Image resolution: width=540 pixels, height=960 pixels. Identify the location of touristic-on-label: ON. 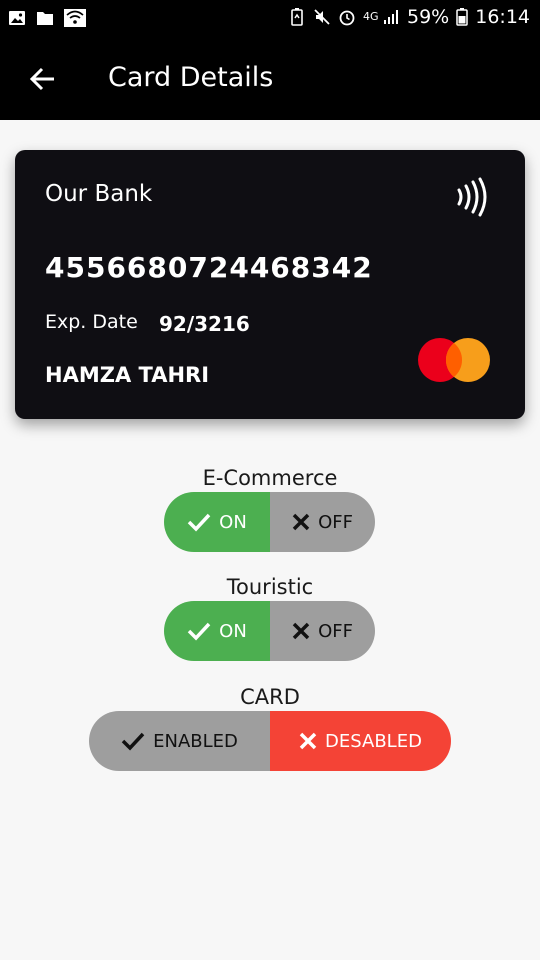
(233, 631).